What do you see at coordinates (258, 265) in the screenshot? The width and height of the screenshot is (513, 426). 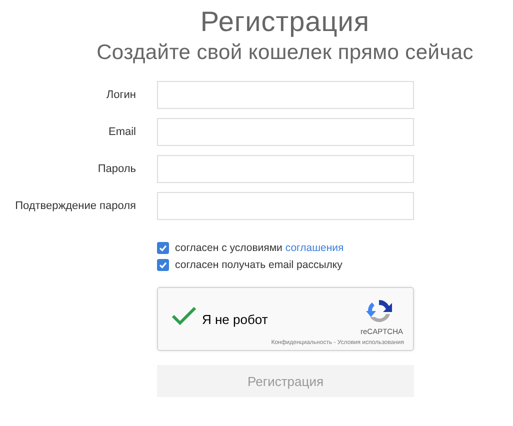 I see `agreement-text: согласен получать email рассылку` at bounding box center [258, 265].